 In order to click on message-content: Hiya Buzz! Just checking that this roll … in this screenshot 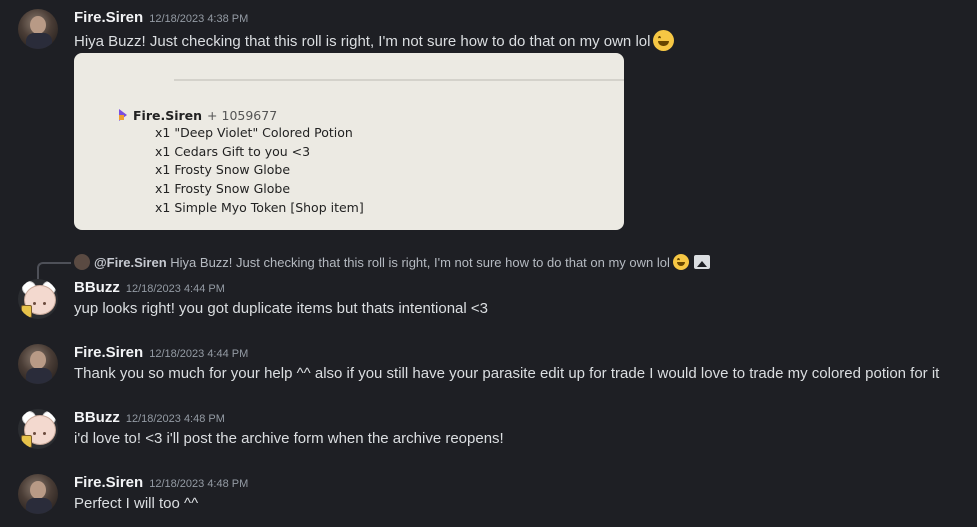, I will do `click(374, 40)`.